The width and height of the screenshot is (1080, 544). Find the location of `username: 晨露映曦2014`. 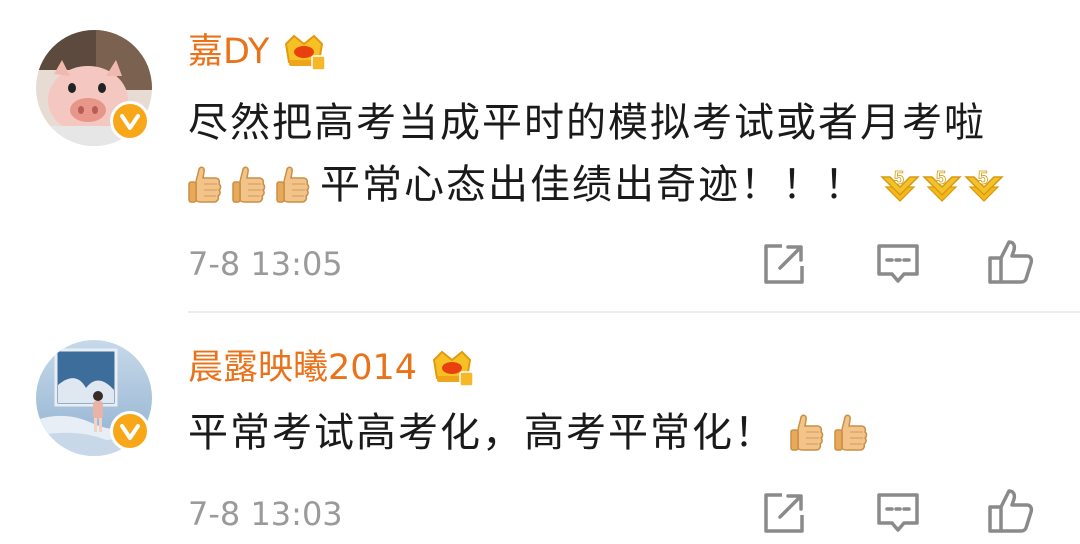

username: 晨露映曦2014 is located at coordinates (302, 368).